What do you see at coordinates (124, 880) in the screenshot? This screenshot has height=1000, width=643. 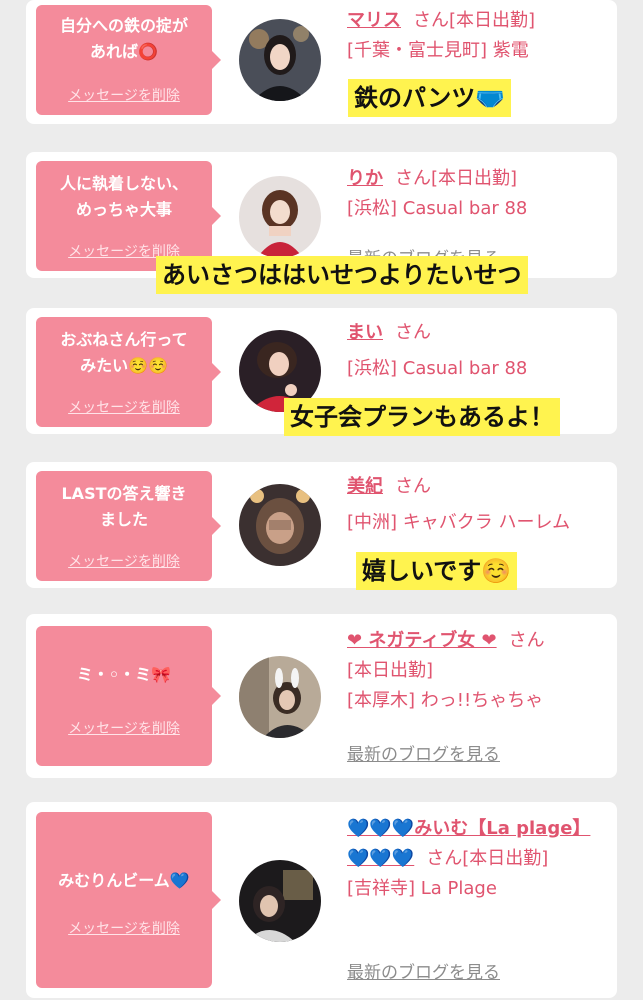 I see `message-text: みむりんビーム💙` at bounding box center [124, 880].